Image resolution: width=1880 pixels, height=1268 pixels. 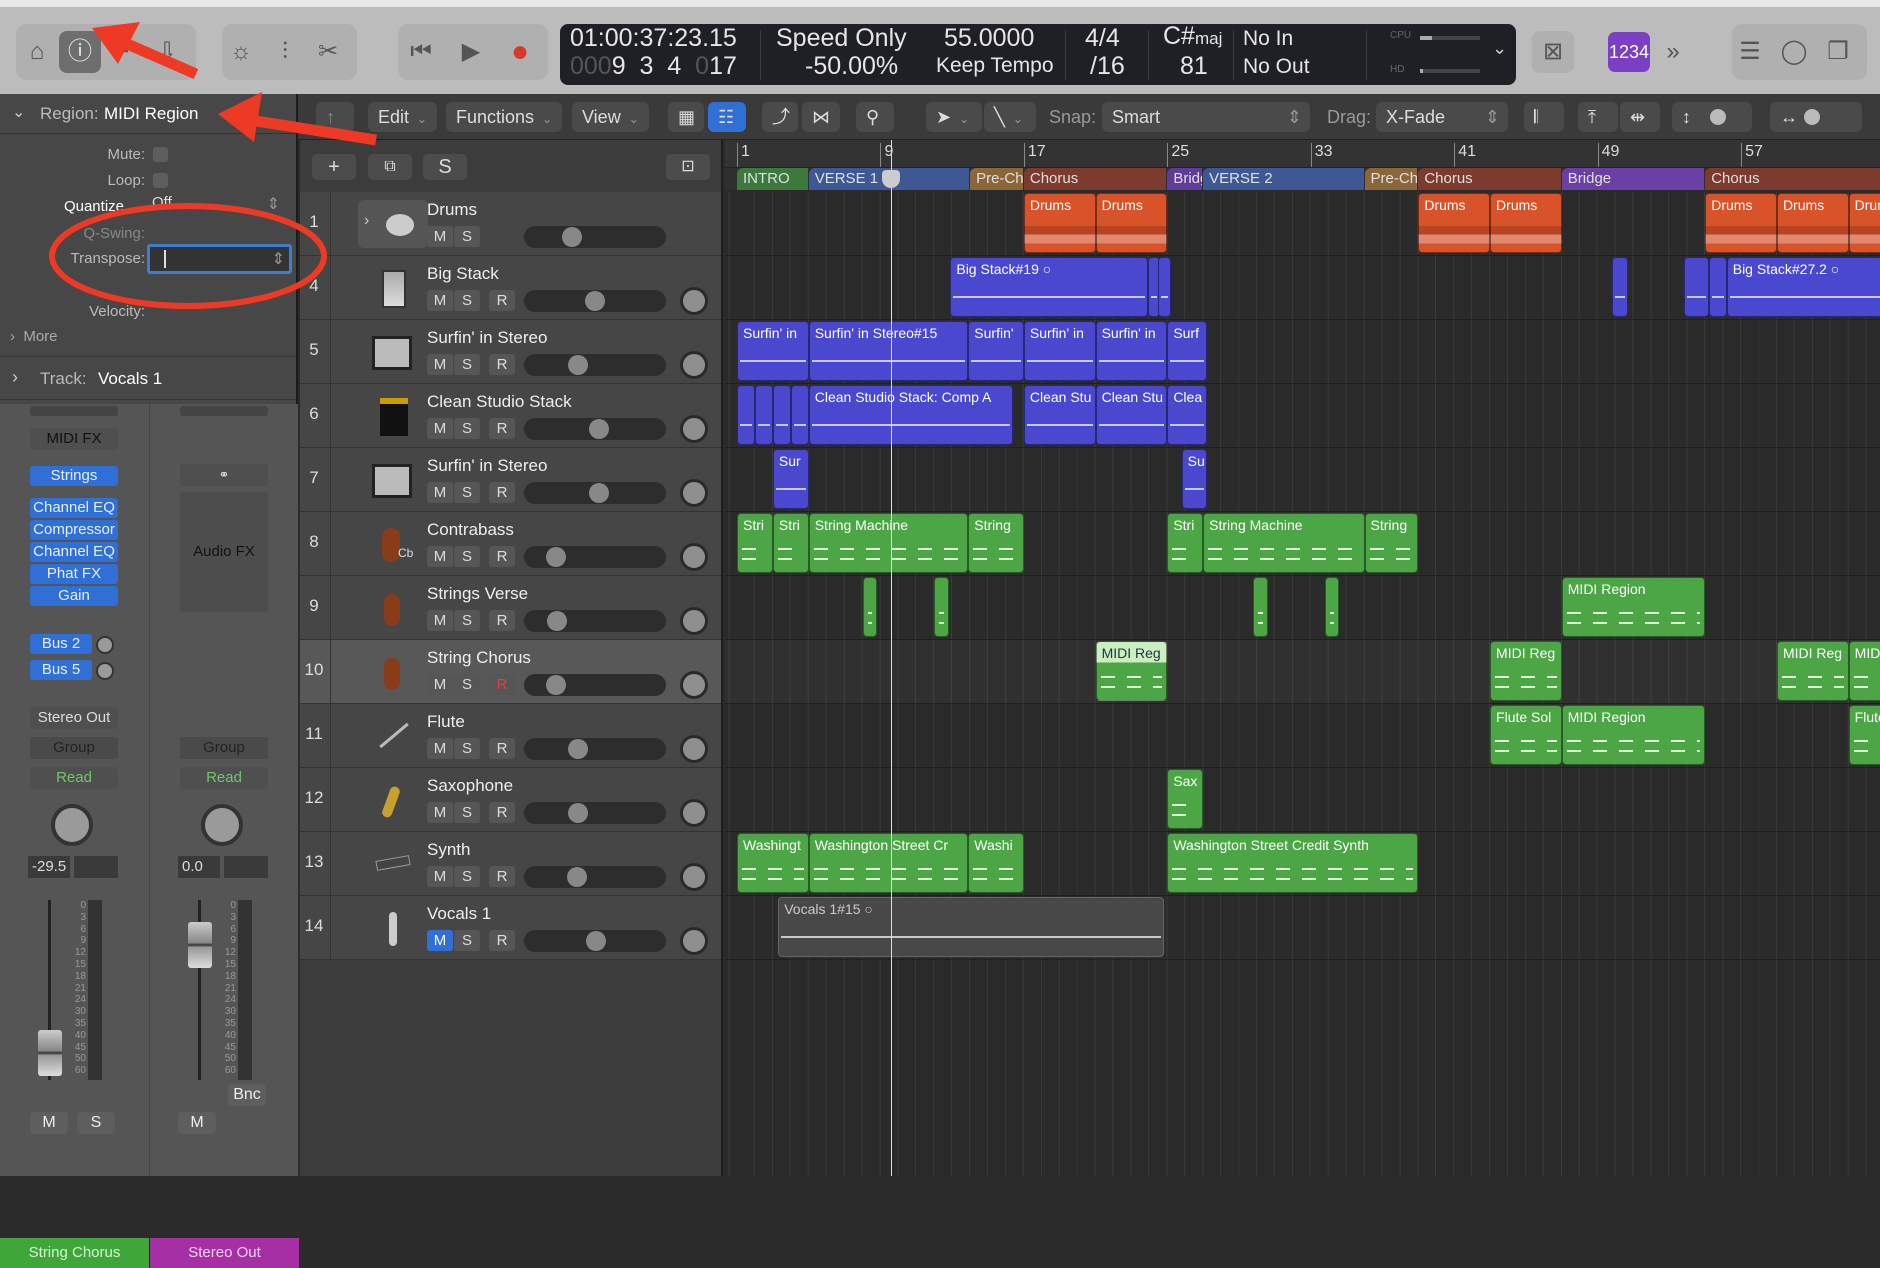 What do you see at coordinates (1293, 863) in the screenshot?
I see `region: Washington Street Credit Synth` at bounding box center [1293, 863].